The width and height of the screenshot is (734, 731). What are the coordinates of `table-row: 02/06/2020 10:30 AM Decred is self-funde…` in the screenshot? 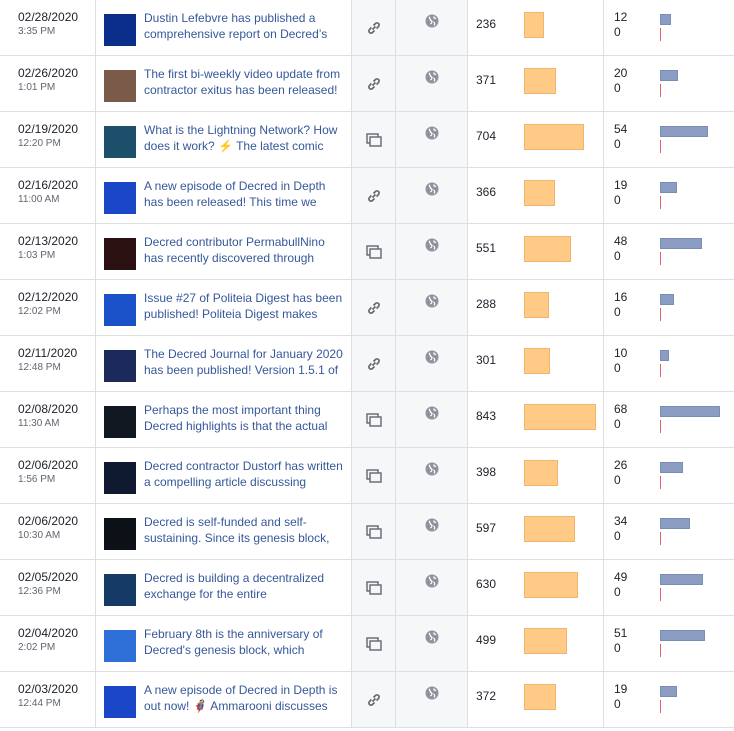 It's located at (367, 532).